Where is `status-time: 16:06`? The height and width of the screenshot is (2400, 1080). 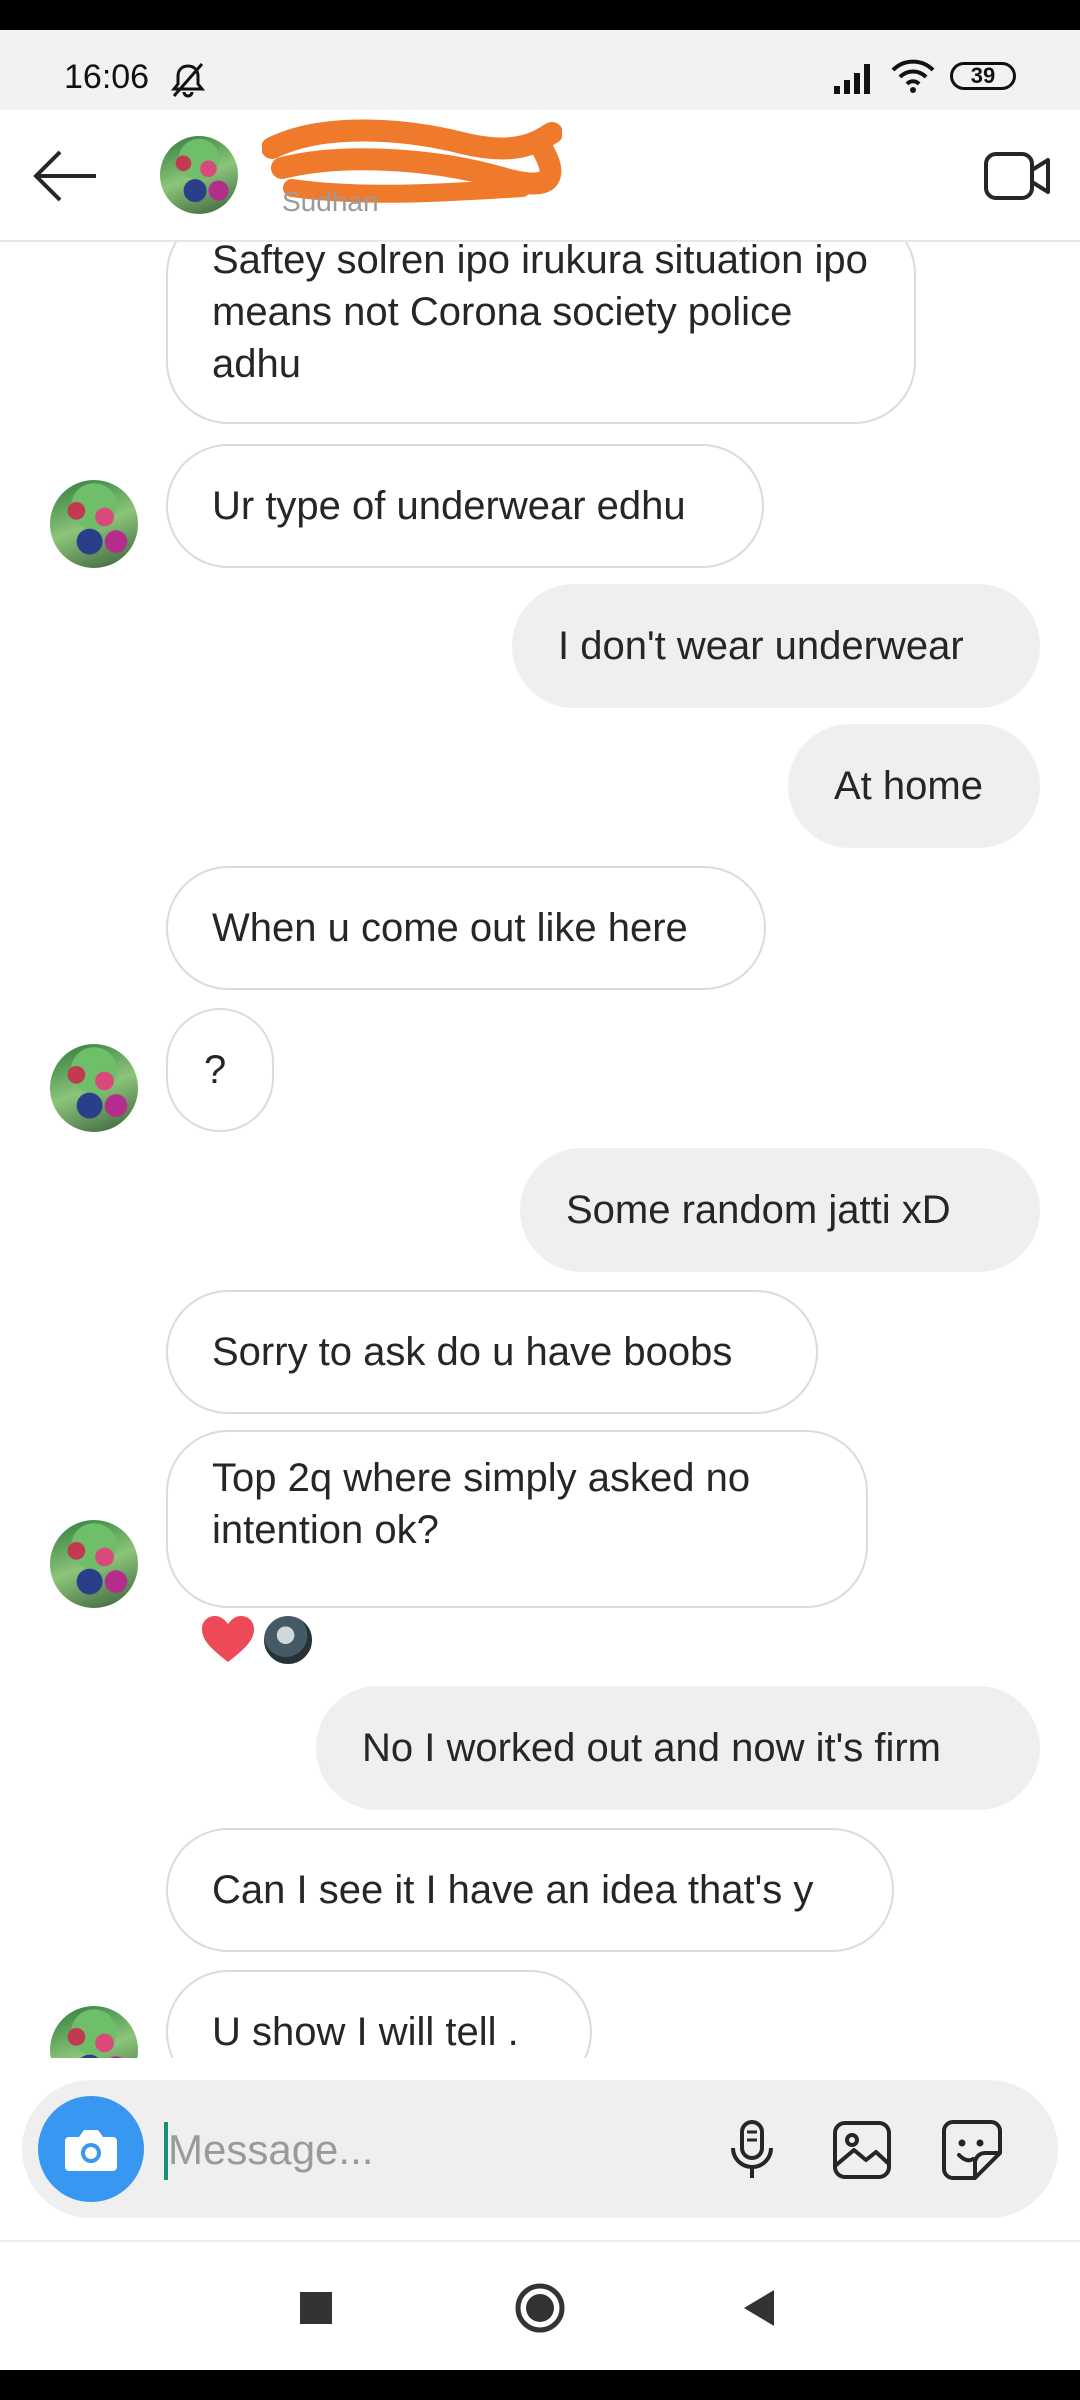
status-time: 16:06 is located at coordinates (107, 77).